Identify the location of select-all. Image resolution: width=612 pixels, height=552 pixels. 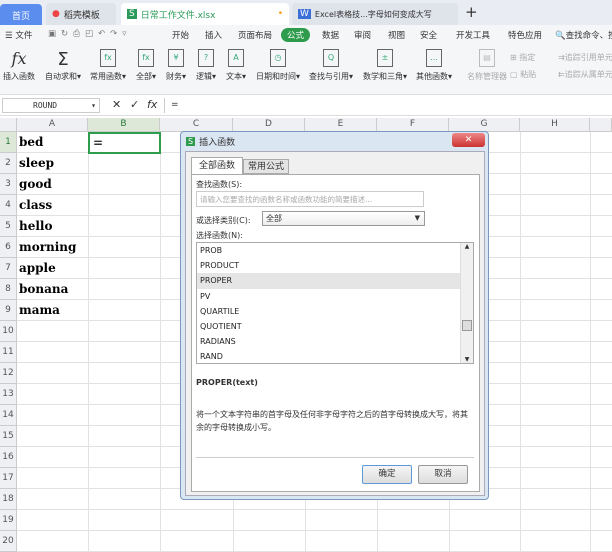
(8, 125).